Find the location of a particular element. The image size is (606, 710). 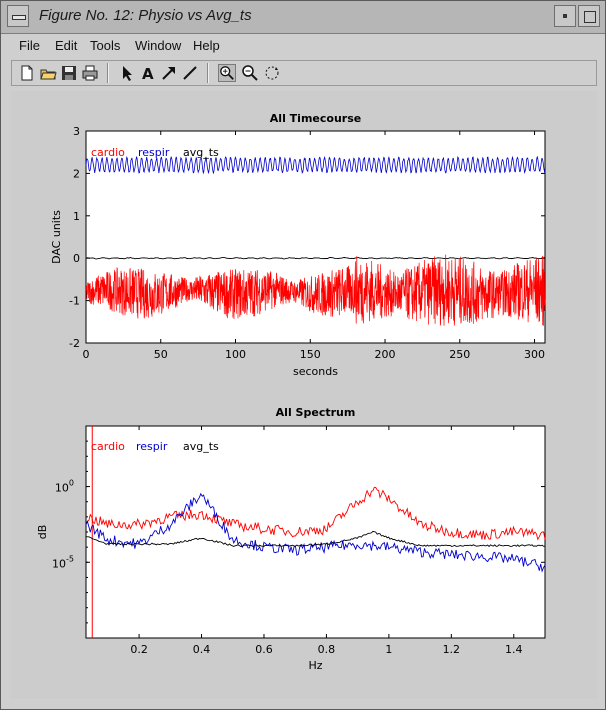

timecourse-ytick-label: 3 is located at coordinates (76, 131).